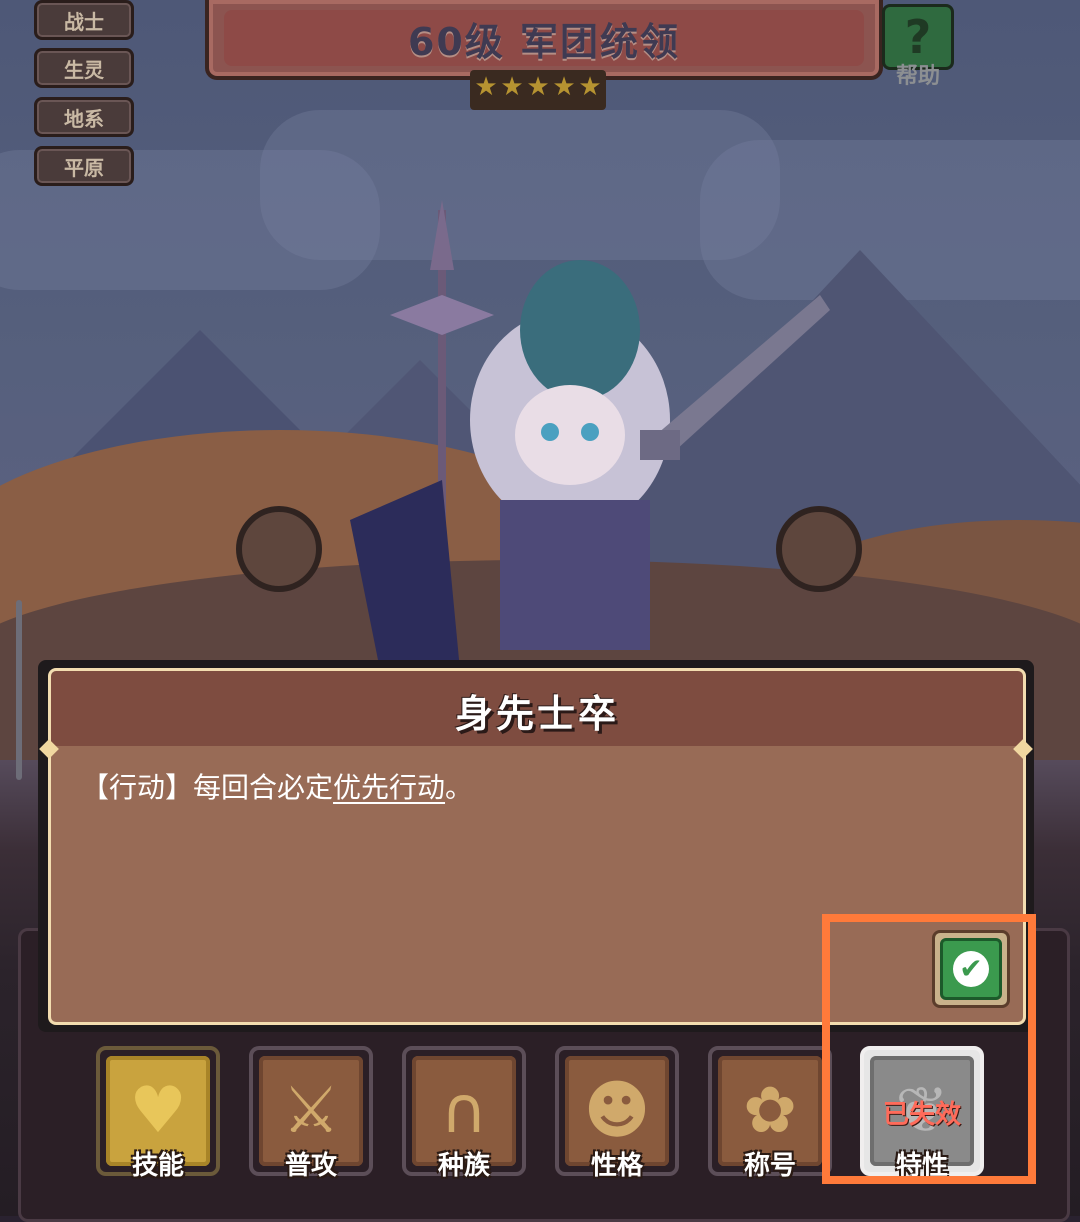 This screenshot has width=1080, height=1222. What do you see at coordinates (917, 76) in the screenshot?
I see `help-label: 帮助` at bounding box center [917, 76].